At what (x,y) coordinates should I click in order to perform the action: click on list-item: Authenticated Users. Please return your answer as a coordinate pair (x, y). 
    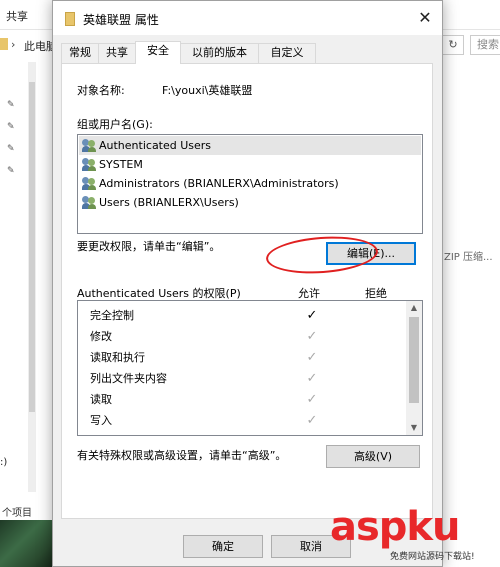
    Looking at the image, I should click on (250, 145).